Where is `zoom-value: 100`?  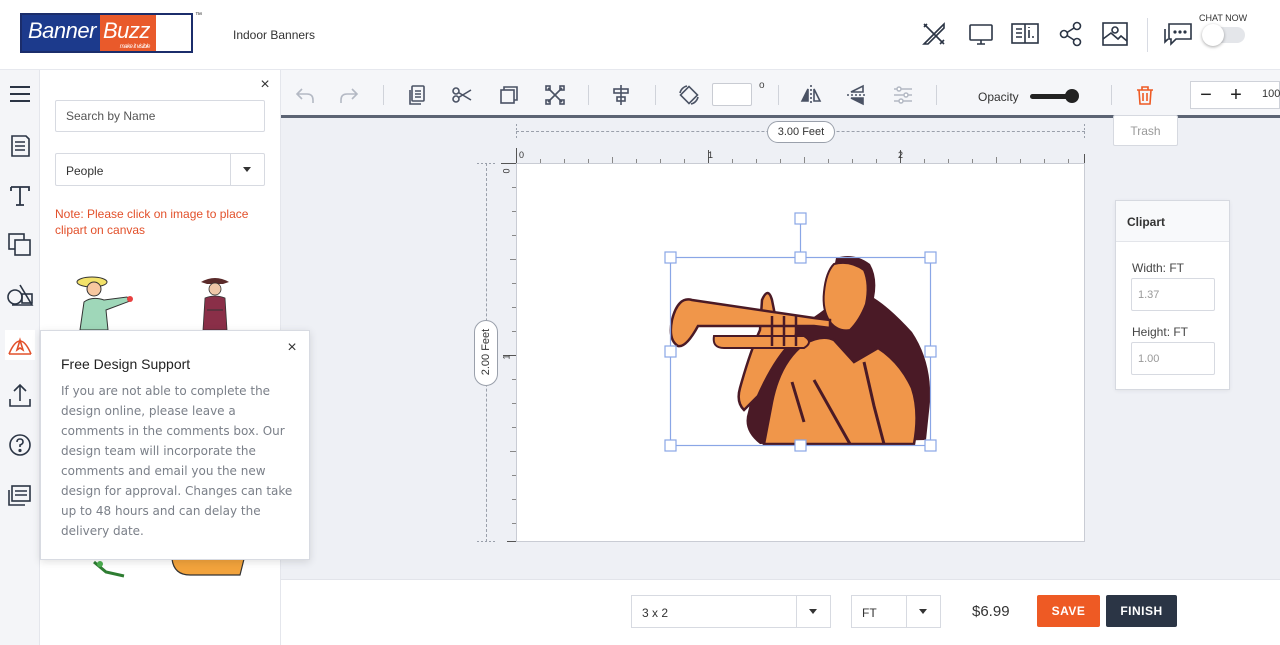 zoom-value: 100 is located at coordinates (1271, 94).